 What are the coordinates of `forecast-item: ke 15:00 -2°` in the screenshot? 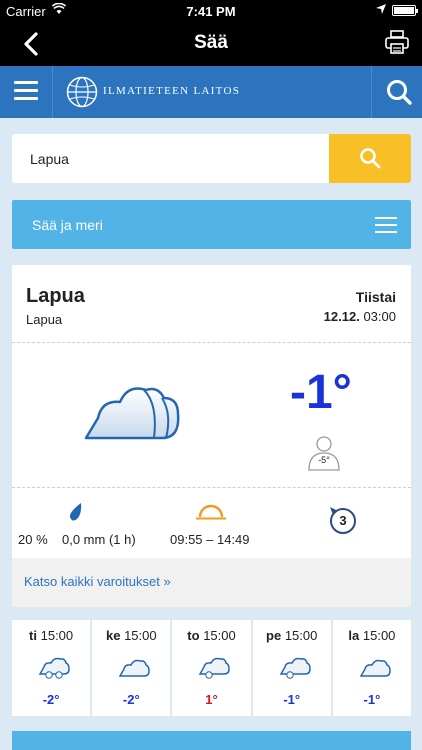 It's located at (131, 668).